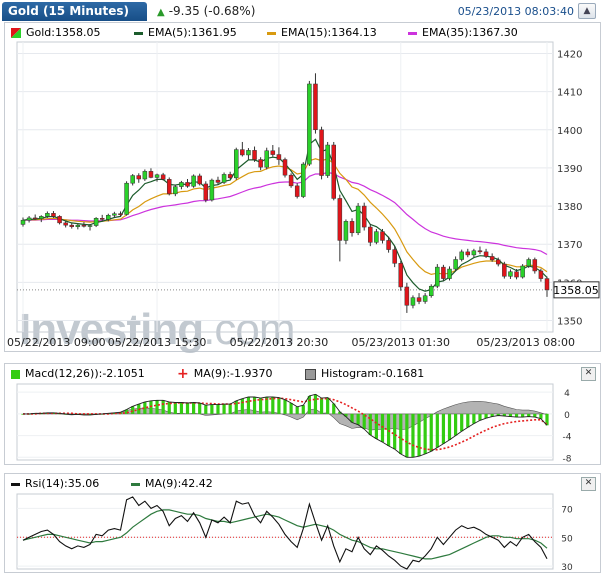  What do you see at coordinates (515, 11) in the screenshot?
I see `timestamp: 05/23/2013 08:03:40` at bounding box center [515, 11].